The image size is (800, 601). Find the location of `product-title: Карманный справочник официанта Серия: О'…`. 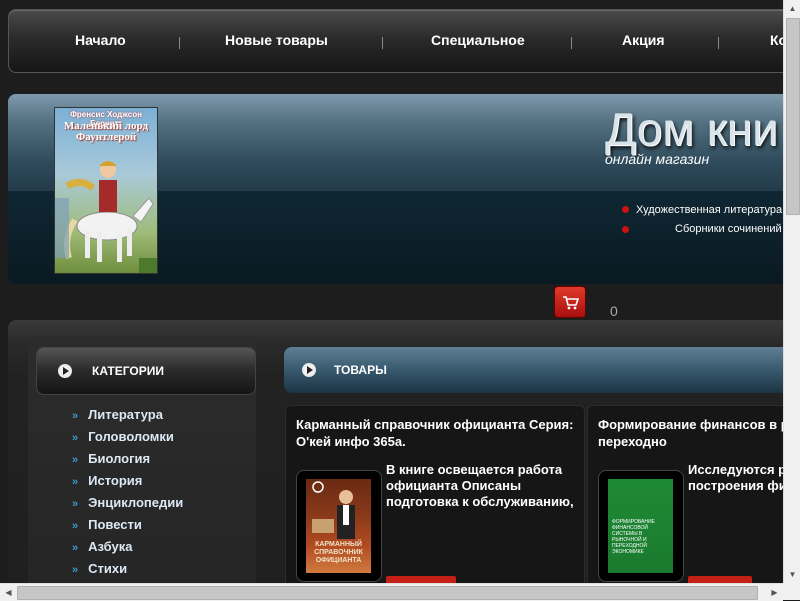

product-title: Карманный справочник официанта Серия: О'… is located at coordinates (440, 433).